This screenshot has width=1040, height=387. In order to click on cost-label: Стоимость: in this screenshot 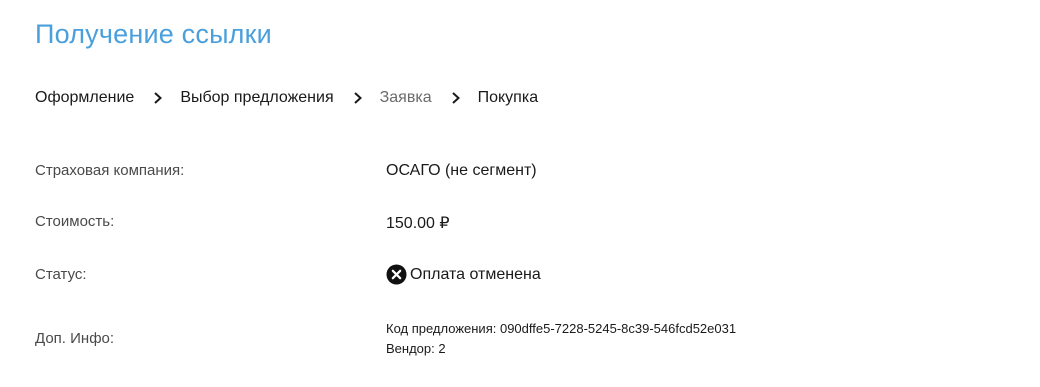, I will do `click(75, 221)`.